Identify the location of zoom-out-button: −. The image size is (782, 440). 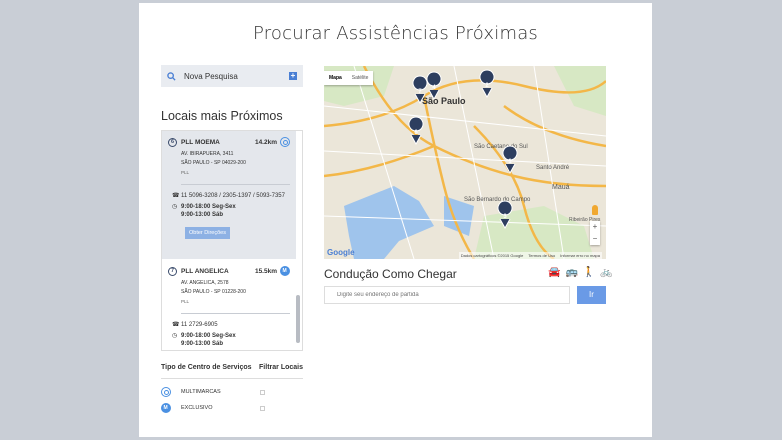
(595, 239).